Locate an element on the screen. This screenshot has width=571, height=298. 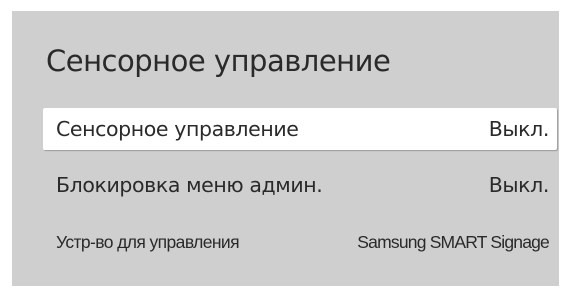
menu-title: Сенсорное управление is located at coordinates (218, 61).